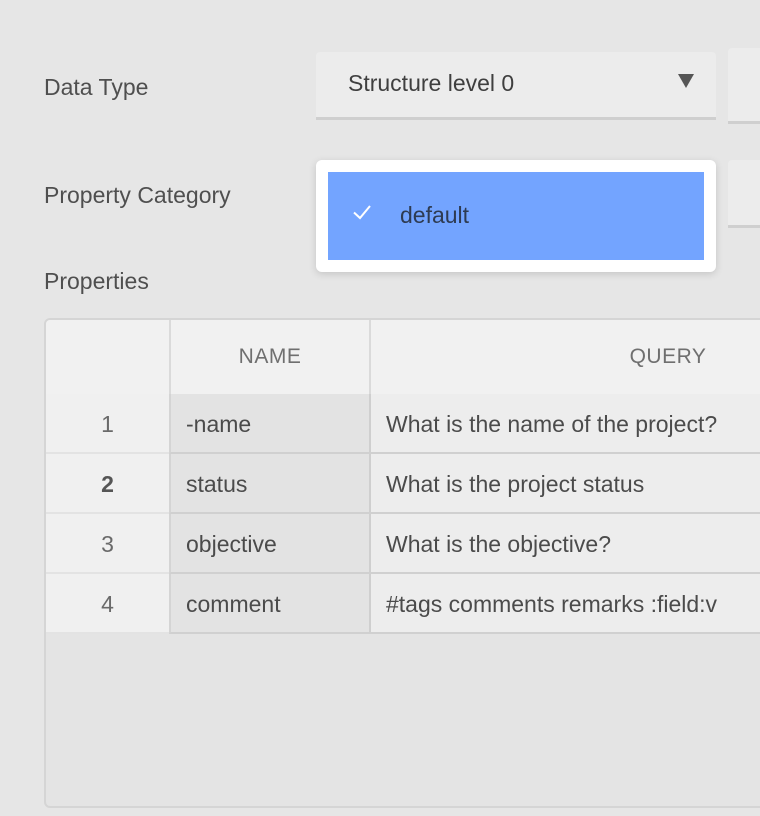 The width and height of the screenshot is (760, 816). What do you see at coordinates (269, 544) in the screenshot?
I see `name-cell: objective` at bounding box center [269, 544].